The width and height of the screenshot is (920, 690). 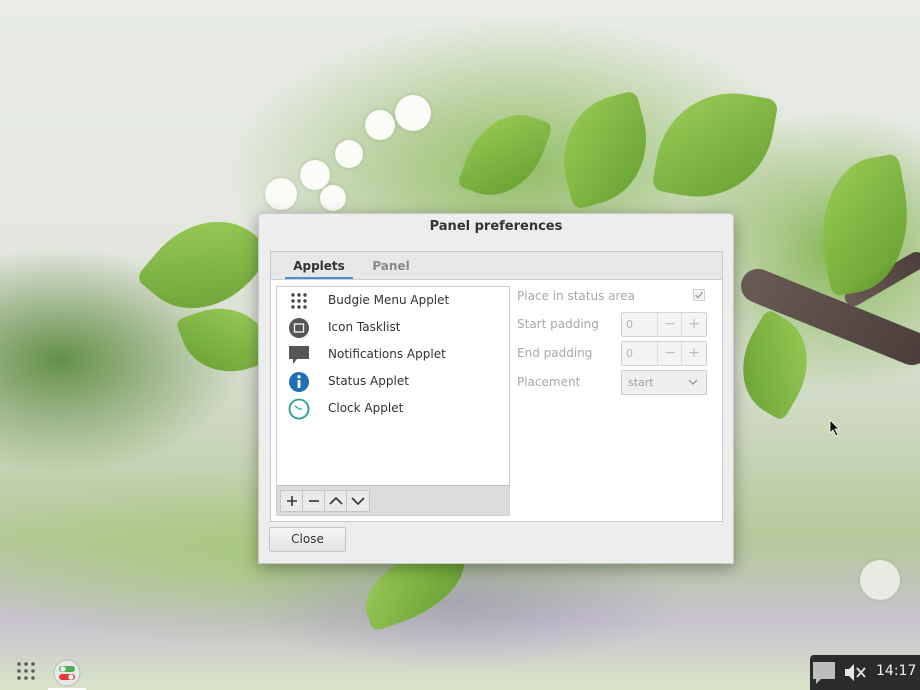 What do you see at coordinates (366, 408) in the screenshot?
I see `applet-label: Clock Applet` at bounding box center [366, 408].